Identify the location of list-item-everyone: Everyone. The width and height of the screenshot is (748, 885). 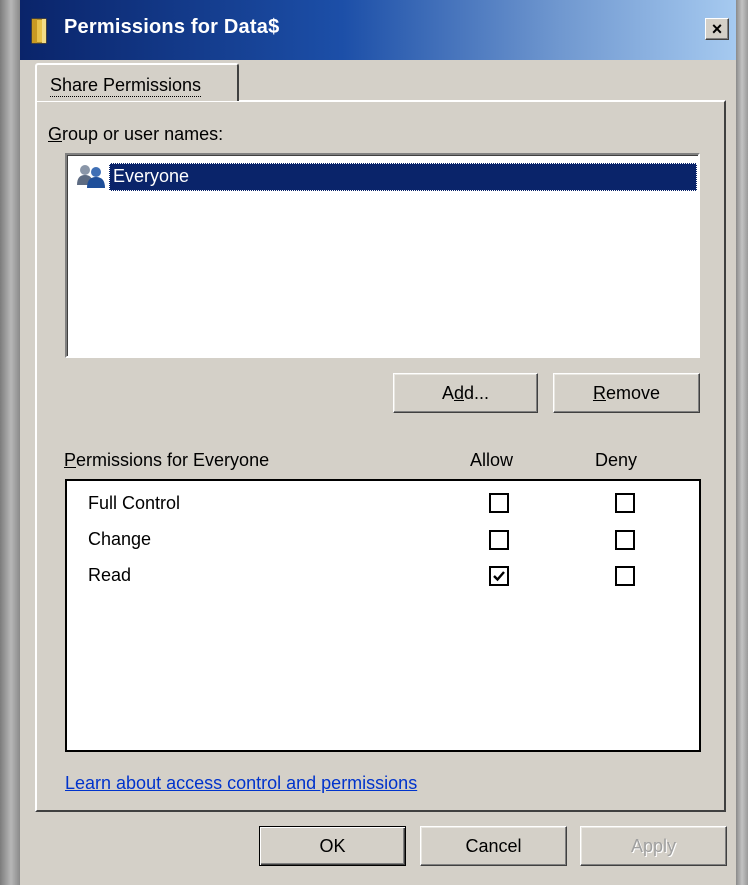
(403, 177).